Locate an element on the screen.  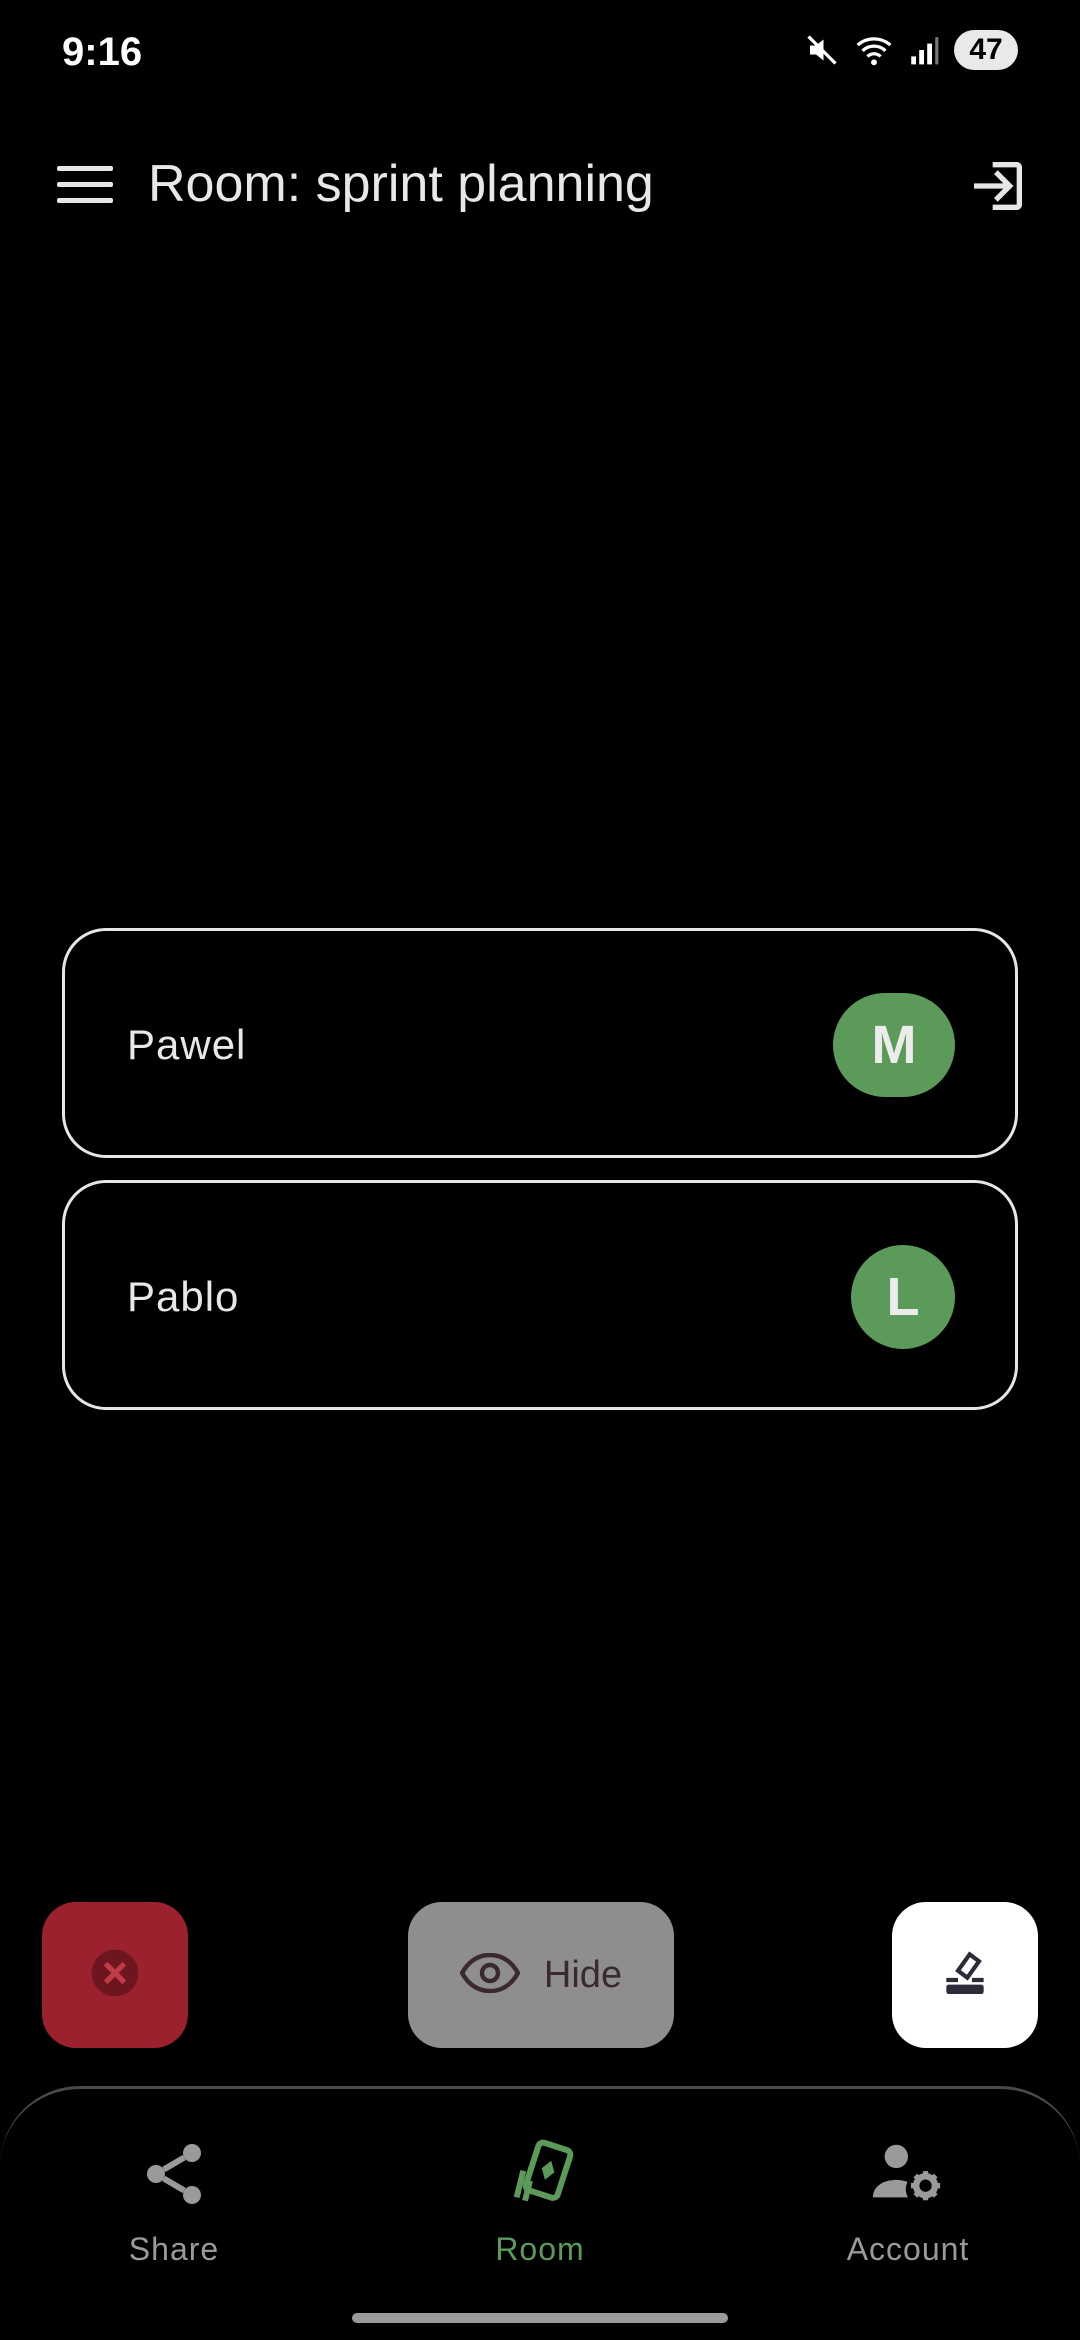
page-title: Room: sprint planning is located at coordinates (401, 184).